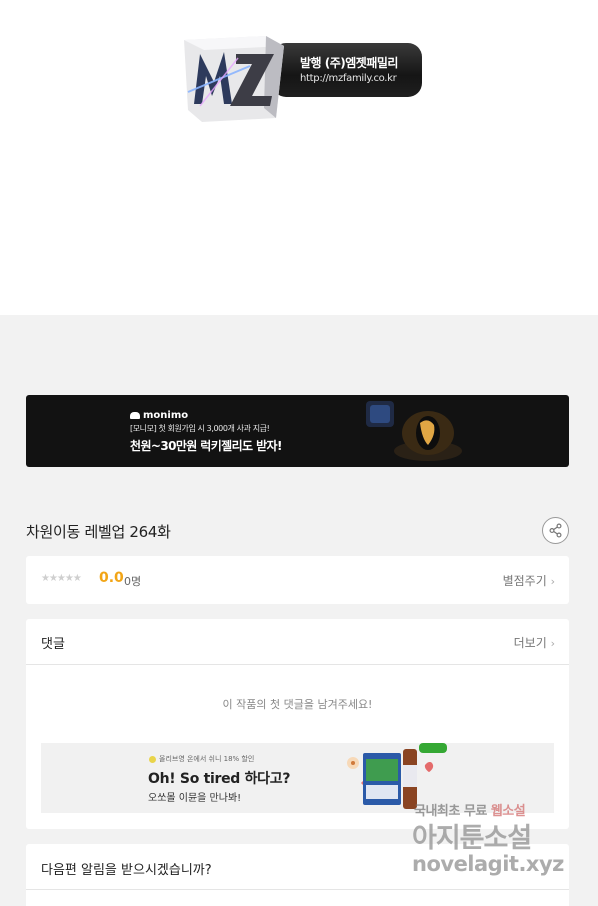  What do you see at coordinates (200, 428) in the screenshot?
I see `ad-subline: [모니모] 첫 회원가입 시 3,000개 사과 지급!` at bounding box center [200, 428].